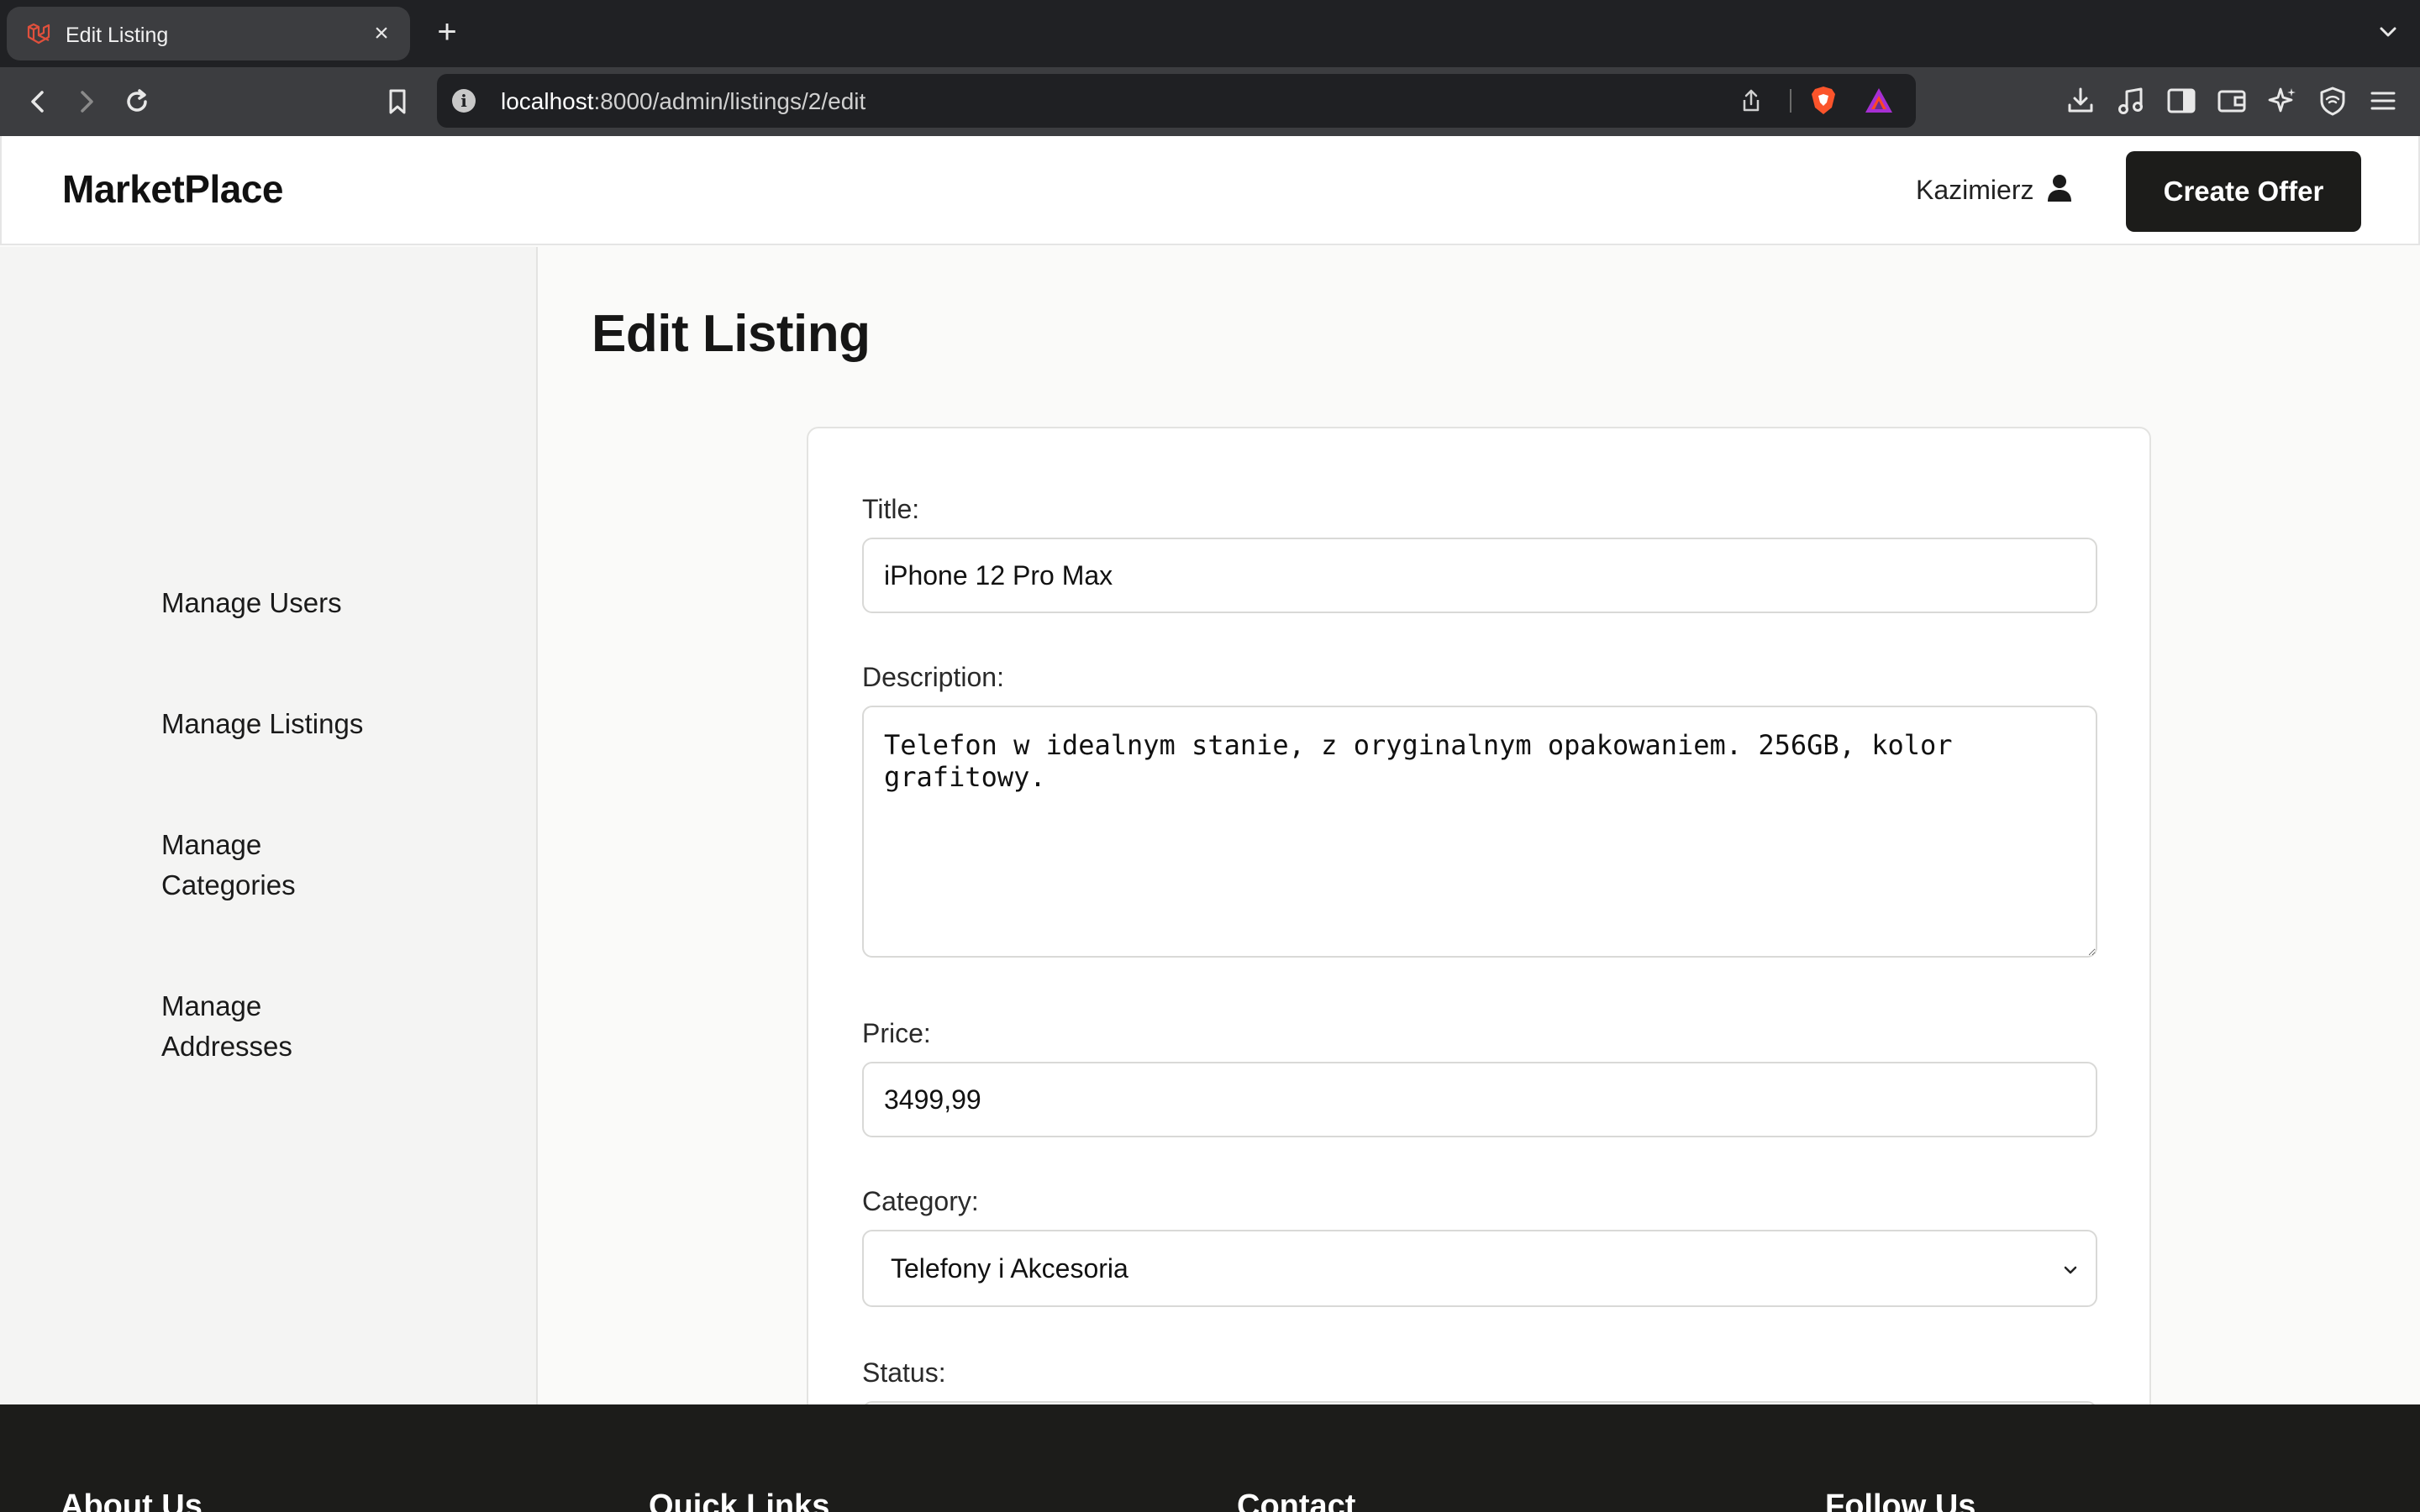 The image size is (2420, 1512). What do you see at coordinates (897, 1033) in the screenshot?
I see `price-label: Price:` at bounding box center [897, 1033].